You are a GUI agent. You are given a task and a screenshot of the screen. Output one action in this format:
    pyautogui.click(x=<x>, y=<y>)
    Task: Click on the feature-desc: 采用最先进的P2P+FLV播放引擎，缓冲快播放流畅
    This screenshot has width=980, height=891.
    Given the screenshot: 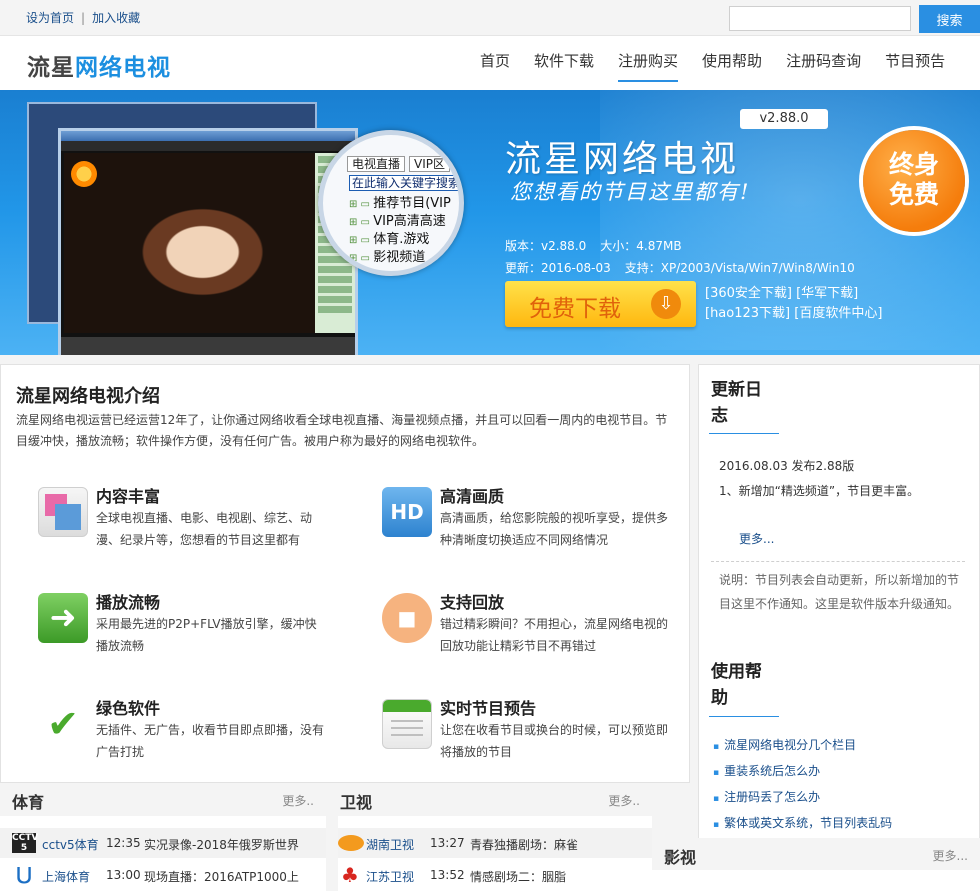 What is the action you would take?
    pyautogui.click(x=206, y=635)
    